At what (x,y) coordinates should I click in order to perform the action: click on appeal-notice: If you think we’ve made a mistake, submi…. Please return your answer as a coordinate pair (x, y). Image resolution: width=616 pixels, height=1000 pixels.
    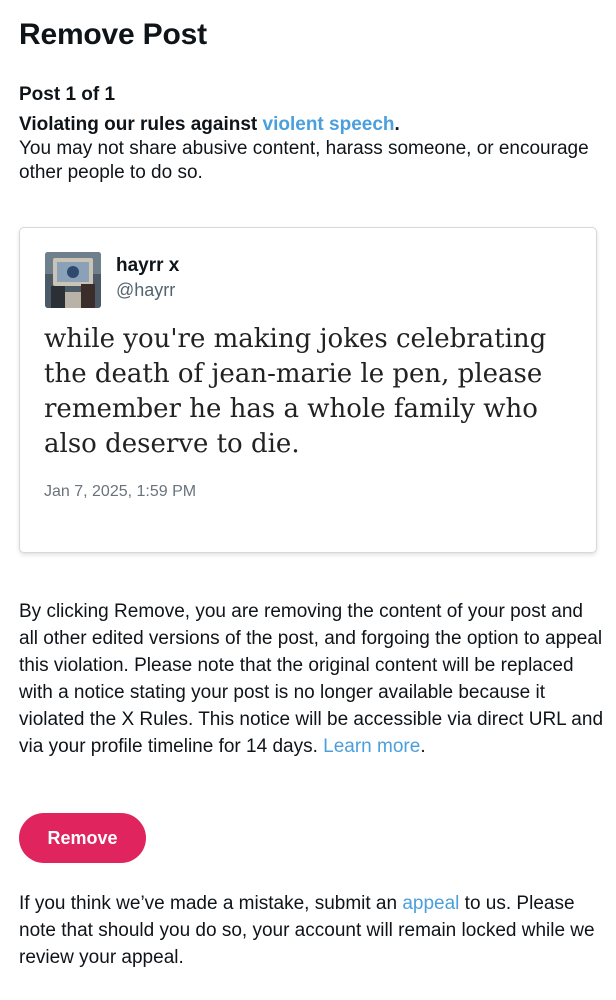
    Looking at the image, I should click on (311, 930).